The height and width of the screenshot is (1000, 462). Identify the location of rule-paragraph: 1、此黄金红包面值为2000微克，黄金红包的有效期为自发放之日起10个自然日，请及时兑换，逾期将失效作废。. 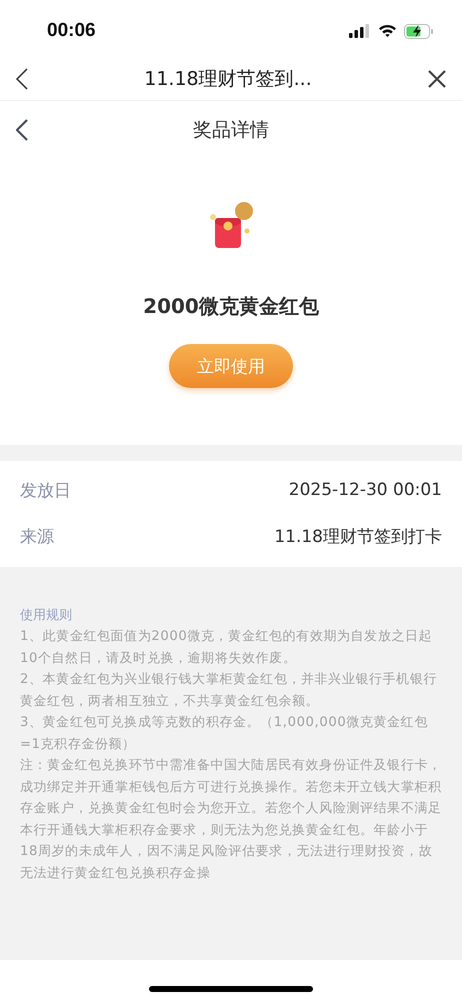
(227, 648).